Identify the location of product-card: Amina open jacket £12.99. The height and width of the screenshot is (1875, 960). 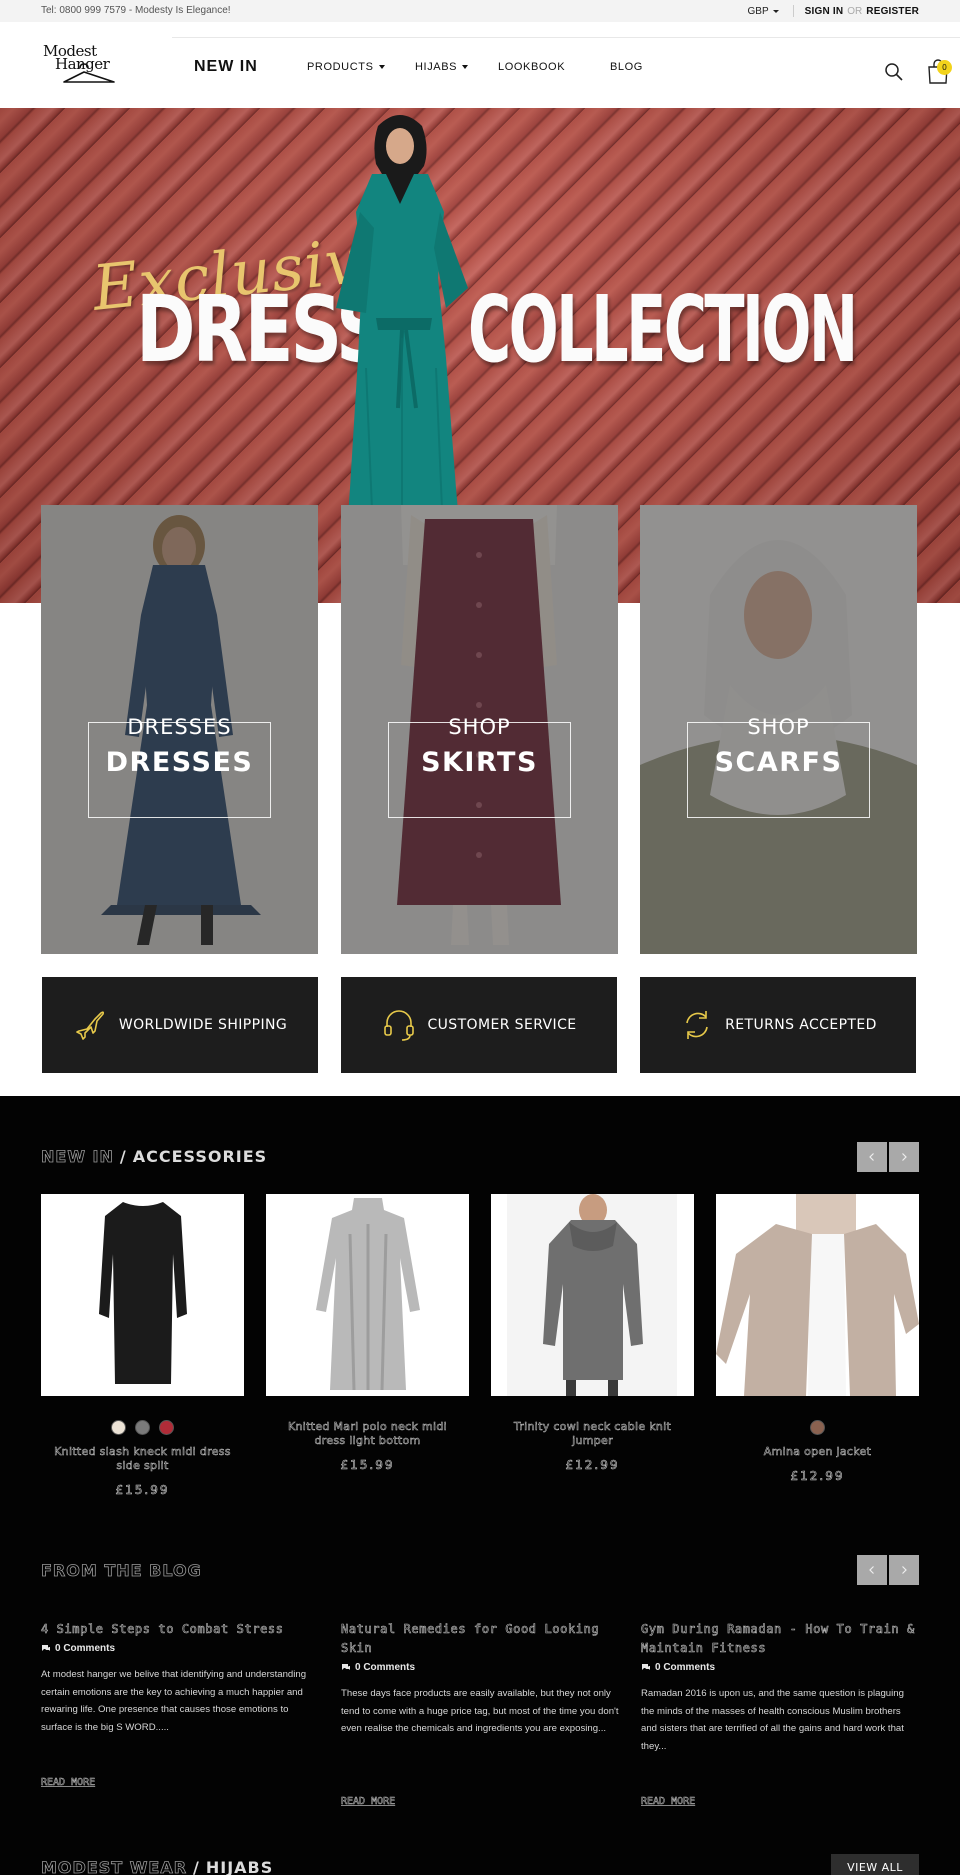
(817, 1338).